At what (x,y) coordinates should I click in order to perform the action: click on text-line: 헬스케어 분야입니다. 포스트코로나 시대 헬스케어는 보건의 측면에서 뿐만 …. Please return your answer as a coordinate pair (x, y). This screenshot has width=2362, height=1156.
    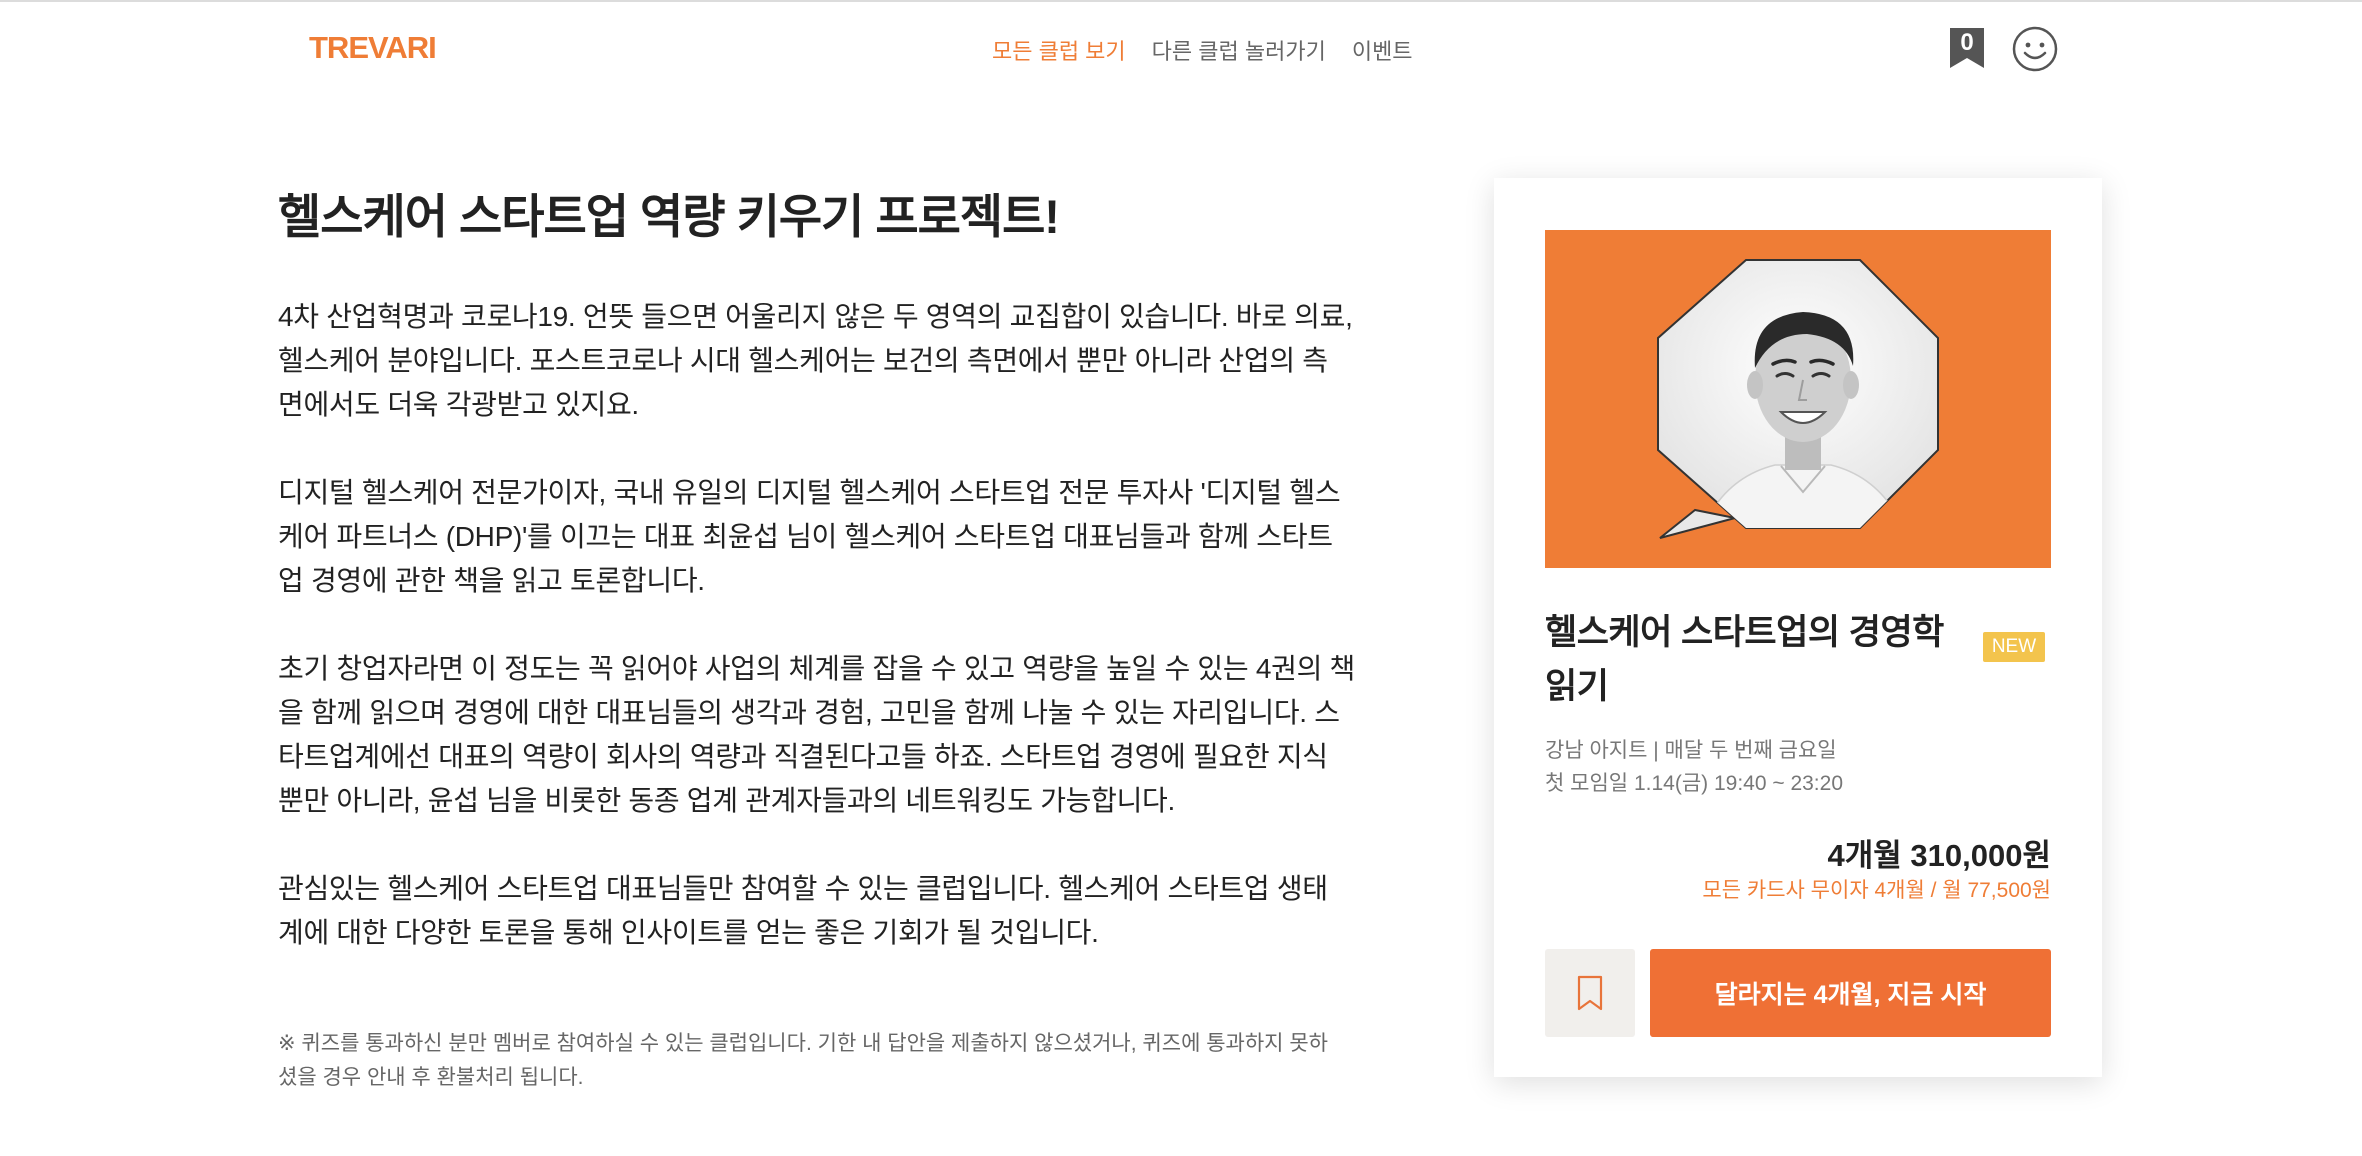
    Looking at the image, I should click on (803, 360).